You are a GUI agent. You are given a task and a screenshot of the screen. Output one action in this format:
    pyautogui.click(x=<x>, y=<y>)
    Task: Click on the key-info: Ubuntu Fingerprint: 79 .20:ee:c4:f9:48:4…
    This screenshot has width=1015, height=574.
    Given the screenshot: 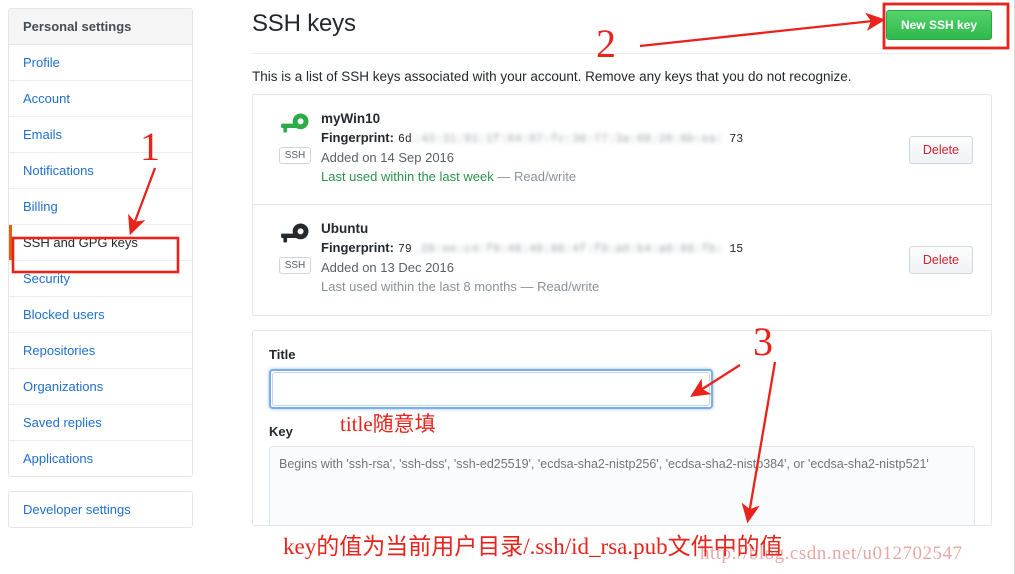 What is the action you would take?
    pyautogui.click(x=615, y=260)
    